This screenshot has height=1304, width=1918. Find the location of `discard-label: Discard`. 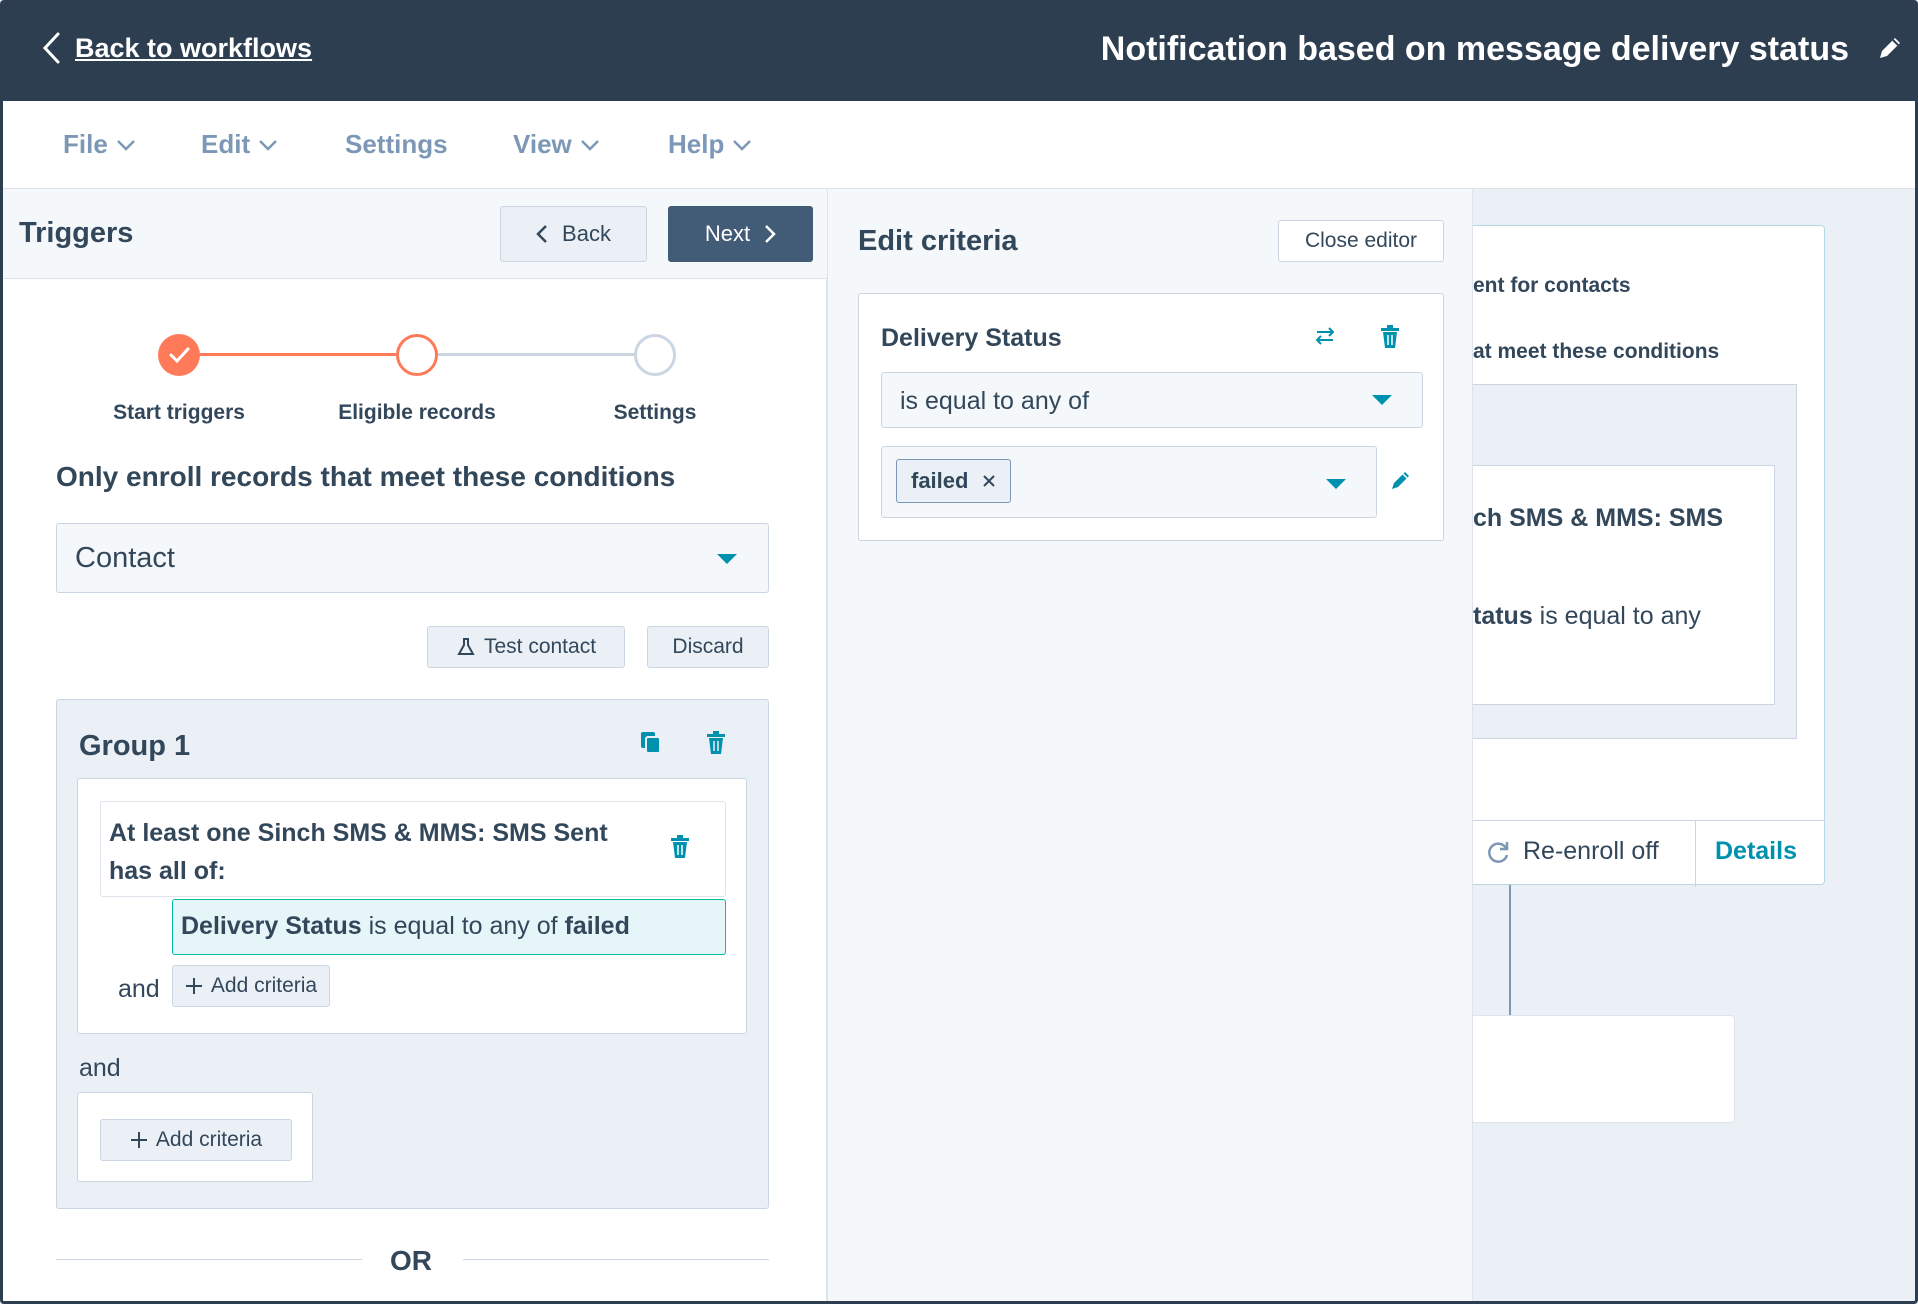

discard-label: Discard is located at coordinates (708, 646).